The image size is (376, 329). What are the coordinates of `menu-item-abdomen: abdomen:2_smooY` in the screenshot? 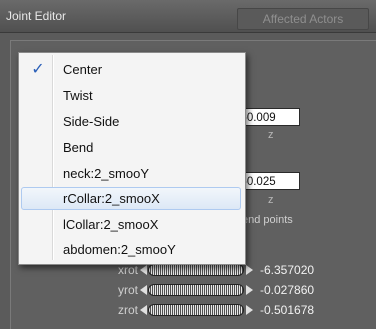 It's located at (131, 249).